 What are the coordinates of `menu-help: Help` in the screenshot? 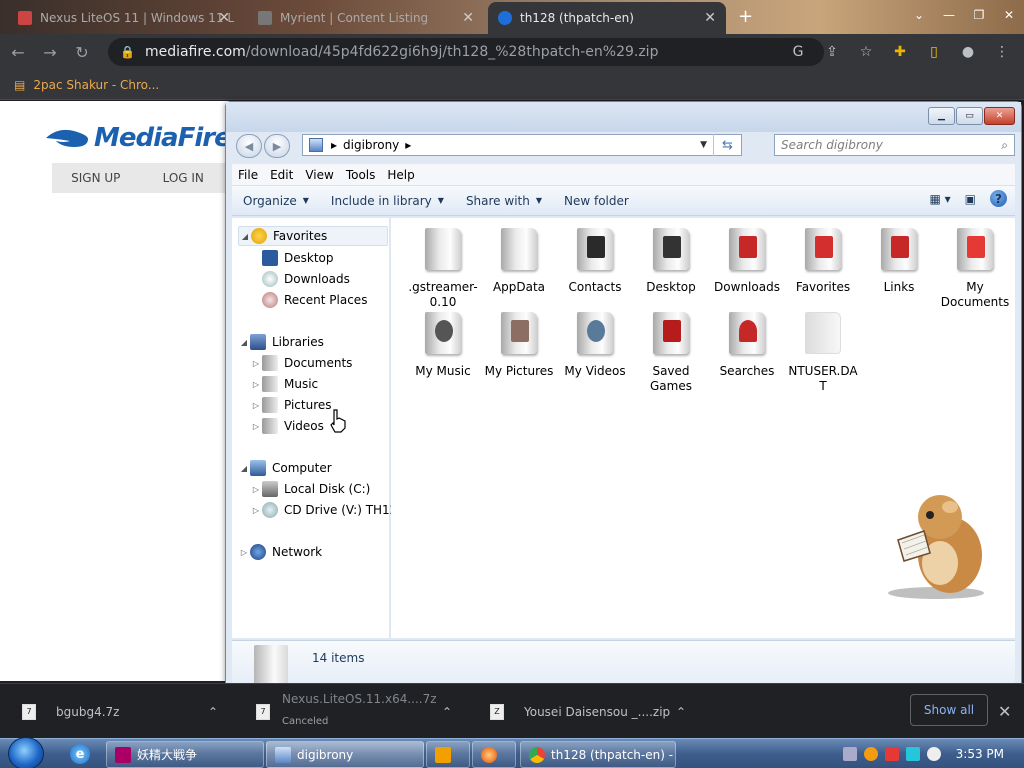 It's located at (400, 175).